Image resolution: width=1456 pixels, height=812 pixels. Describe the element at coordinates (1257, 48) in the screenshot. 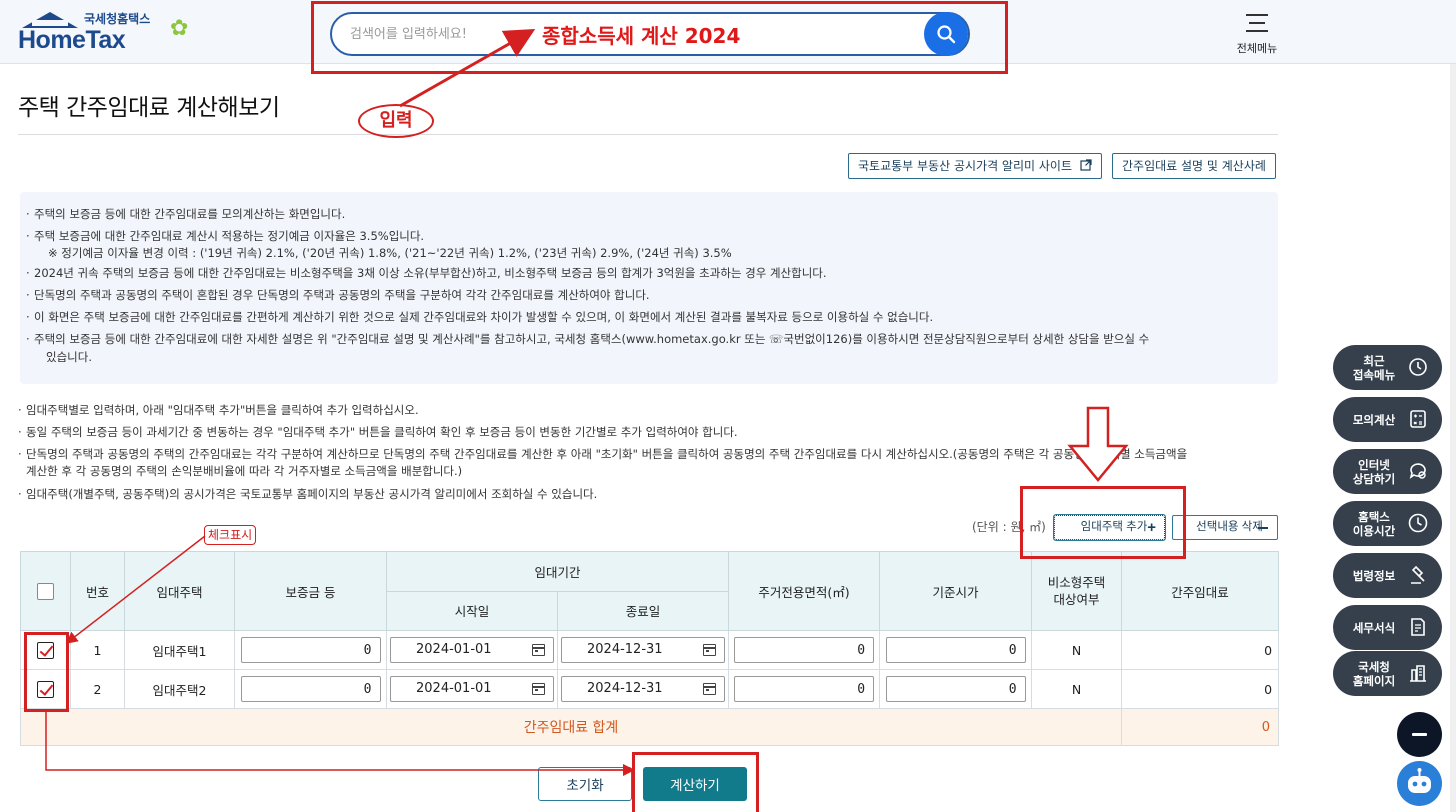

I see `all-menu-label: 전체메뉴` at that location.